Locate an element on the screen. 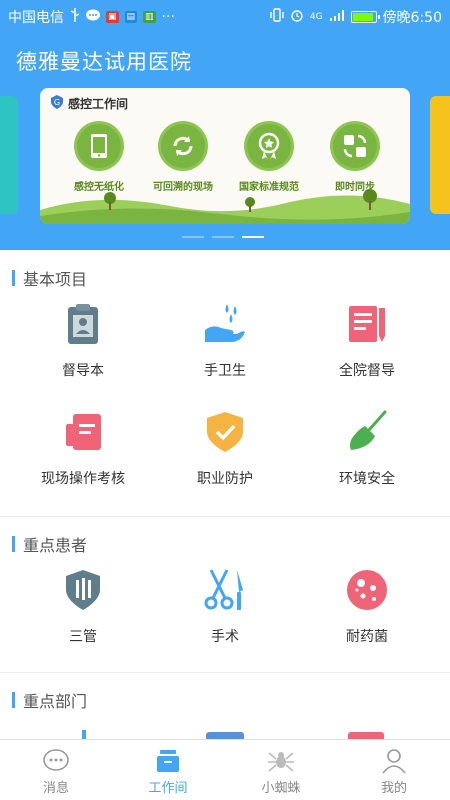 This screenshot has height=800, width=450. spider-icon is located at coordinates (281, 761).